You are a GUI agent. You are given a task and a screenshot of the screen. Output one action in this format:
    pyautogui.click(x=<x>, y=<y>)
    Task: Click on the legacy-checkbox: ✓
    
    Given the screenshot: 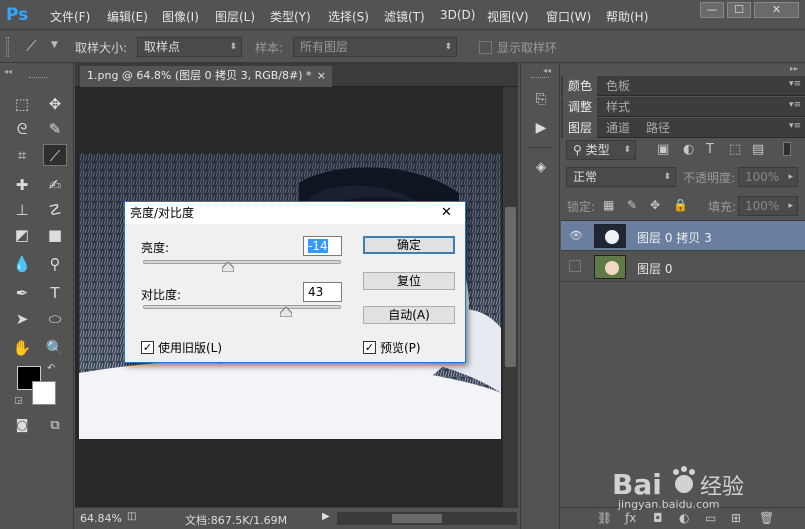 What is the action you would take?
    pyautogui.click(x=147, y=347)
    